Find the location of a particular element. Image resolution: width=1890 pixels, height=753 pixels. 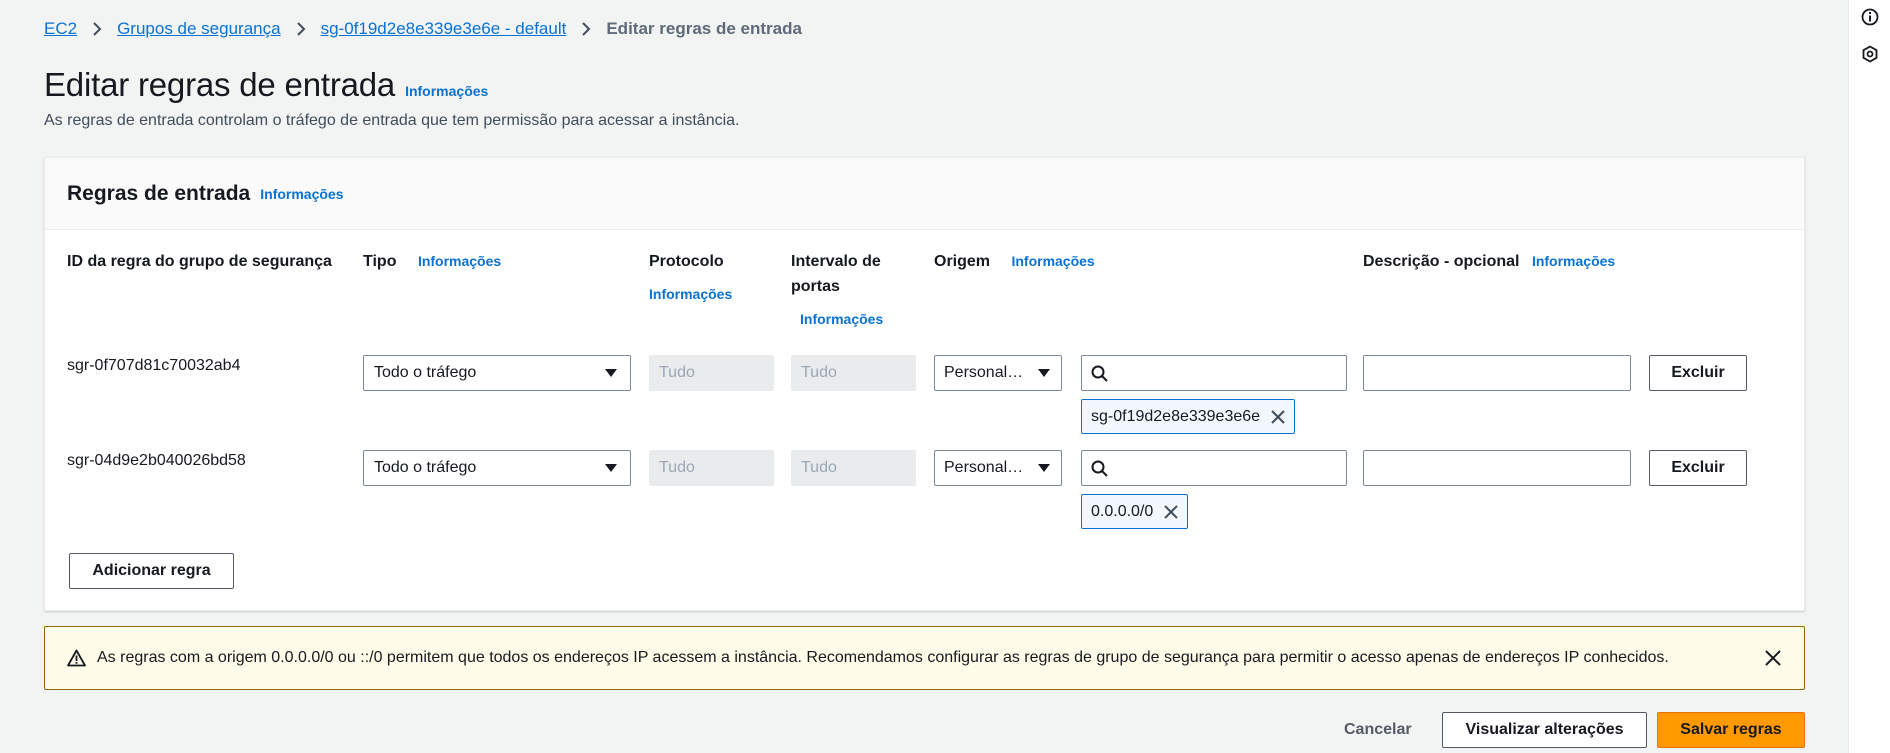

container-title: Regras de entrada is located at coordinates (159, 193).